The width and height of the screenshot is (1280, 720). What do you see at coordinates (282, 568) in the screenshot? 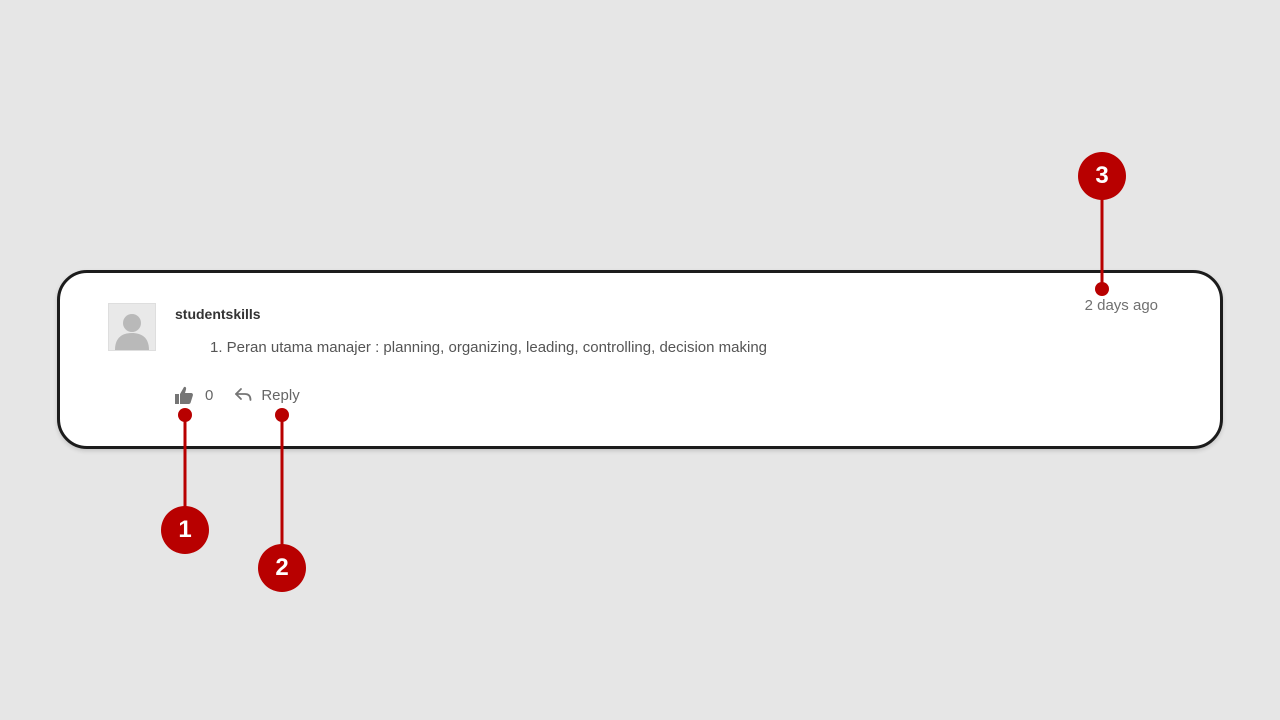
I see `callout-badge-2: 2` at bounding box center [282, 568].